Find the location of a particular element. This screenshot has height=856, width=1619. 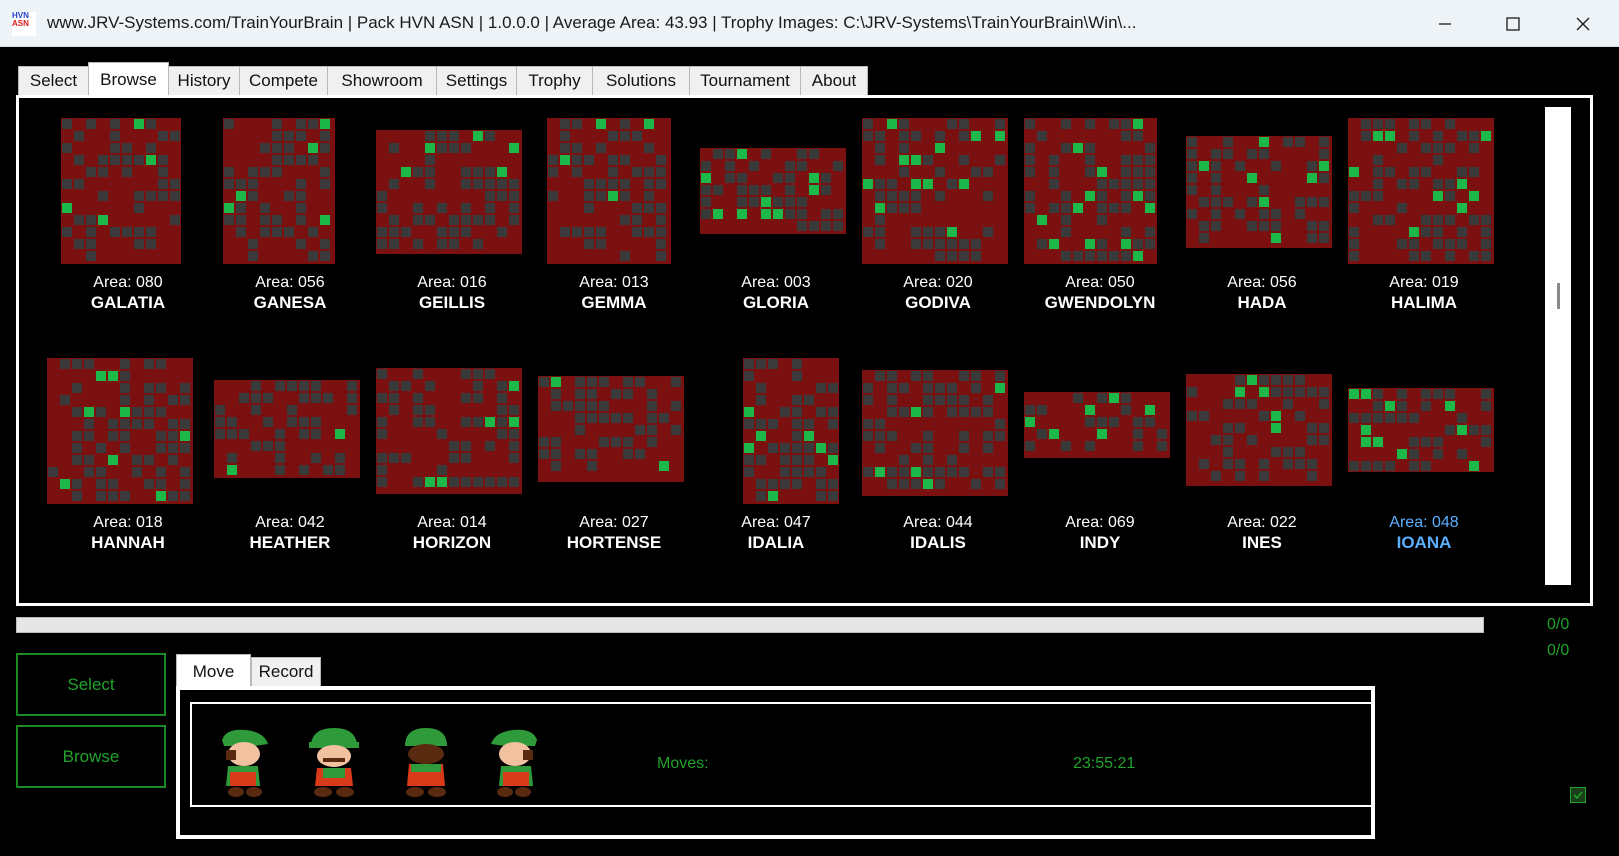

browse-button: Browse is located at coordinates (91, 756).